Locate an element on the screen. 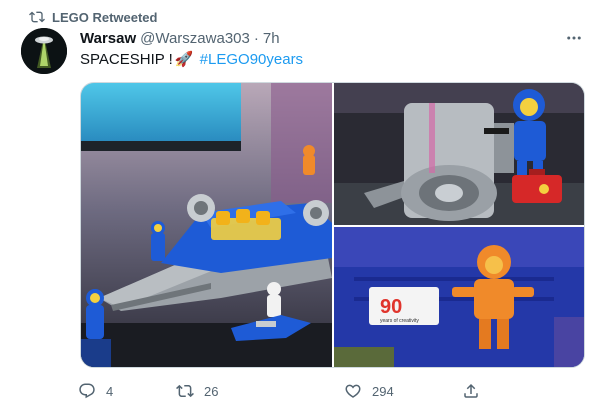  author-handle: @Warszawa303 is located at coordinates (195, 38).